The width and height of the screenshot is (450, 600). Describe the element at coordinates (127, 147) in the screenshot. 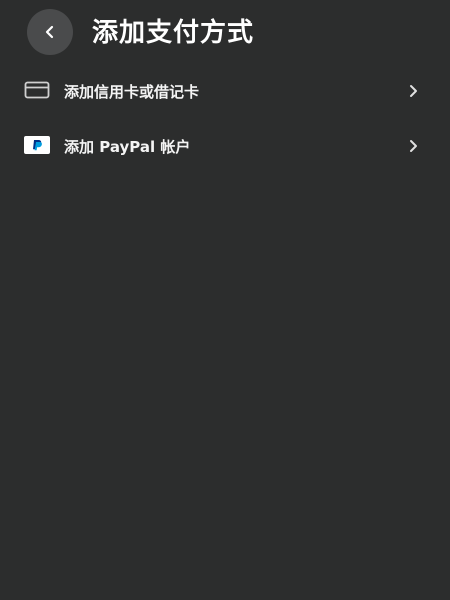

I see `add-paypal-label: 添加 PayPal 帐户` at that location.